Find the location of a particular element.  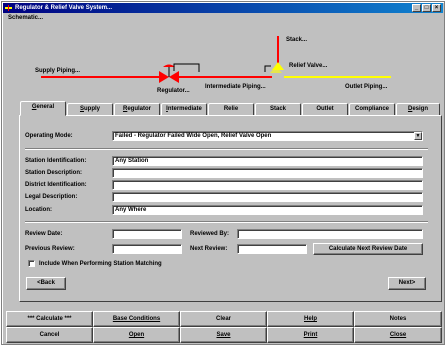

legal-desc-label: Legal Description: is located at coordinates (51, 197).